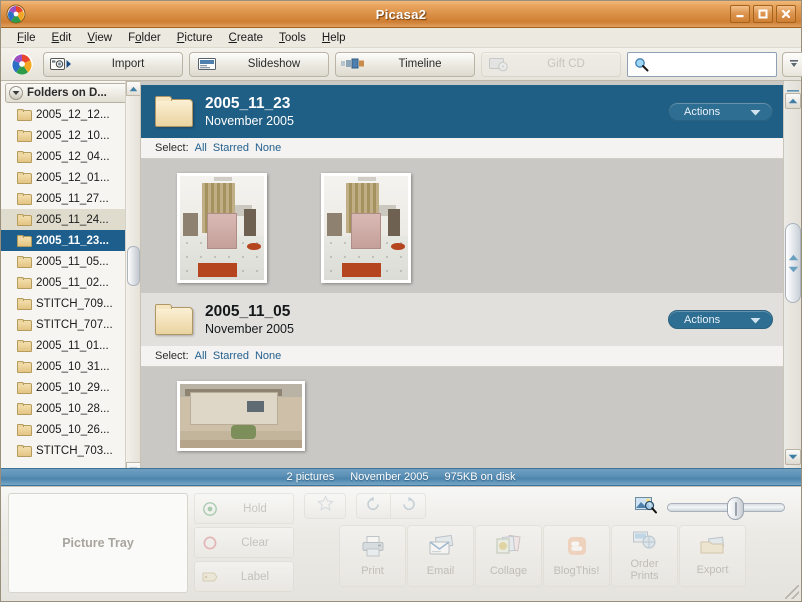  Describe the element at coordinates (712, 570) in the screenshot. I see `export-button-label: Export` at that location.